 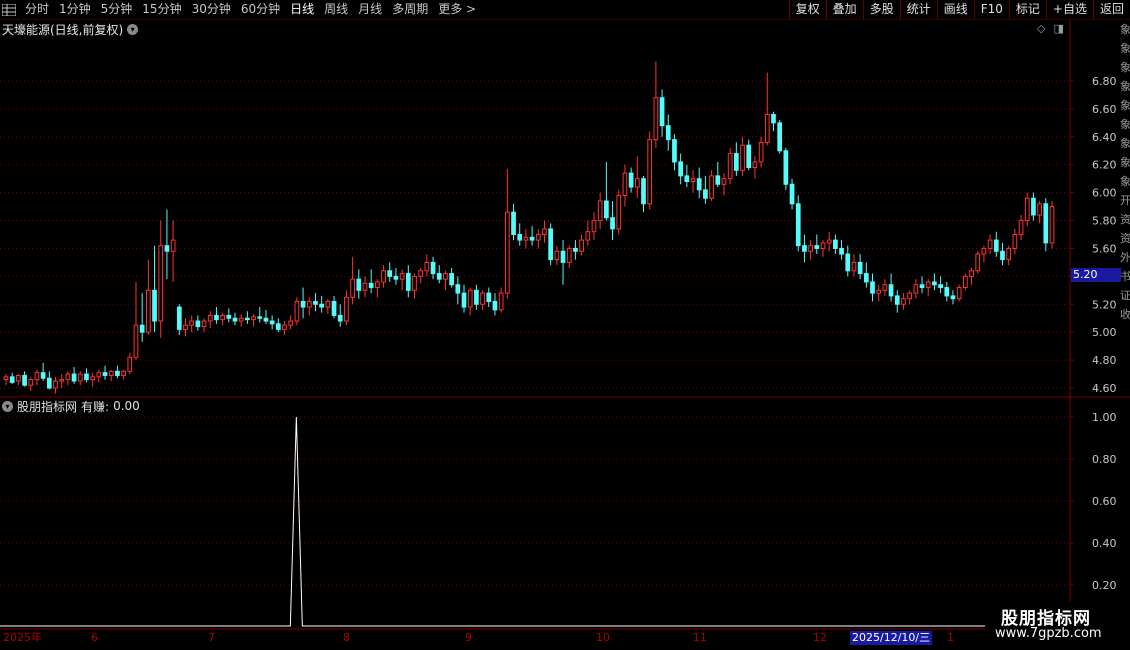 I want to click on date-label: 11, so click(x=700, y=637).